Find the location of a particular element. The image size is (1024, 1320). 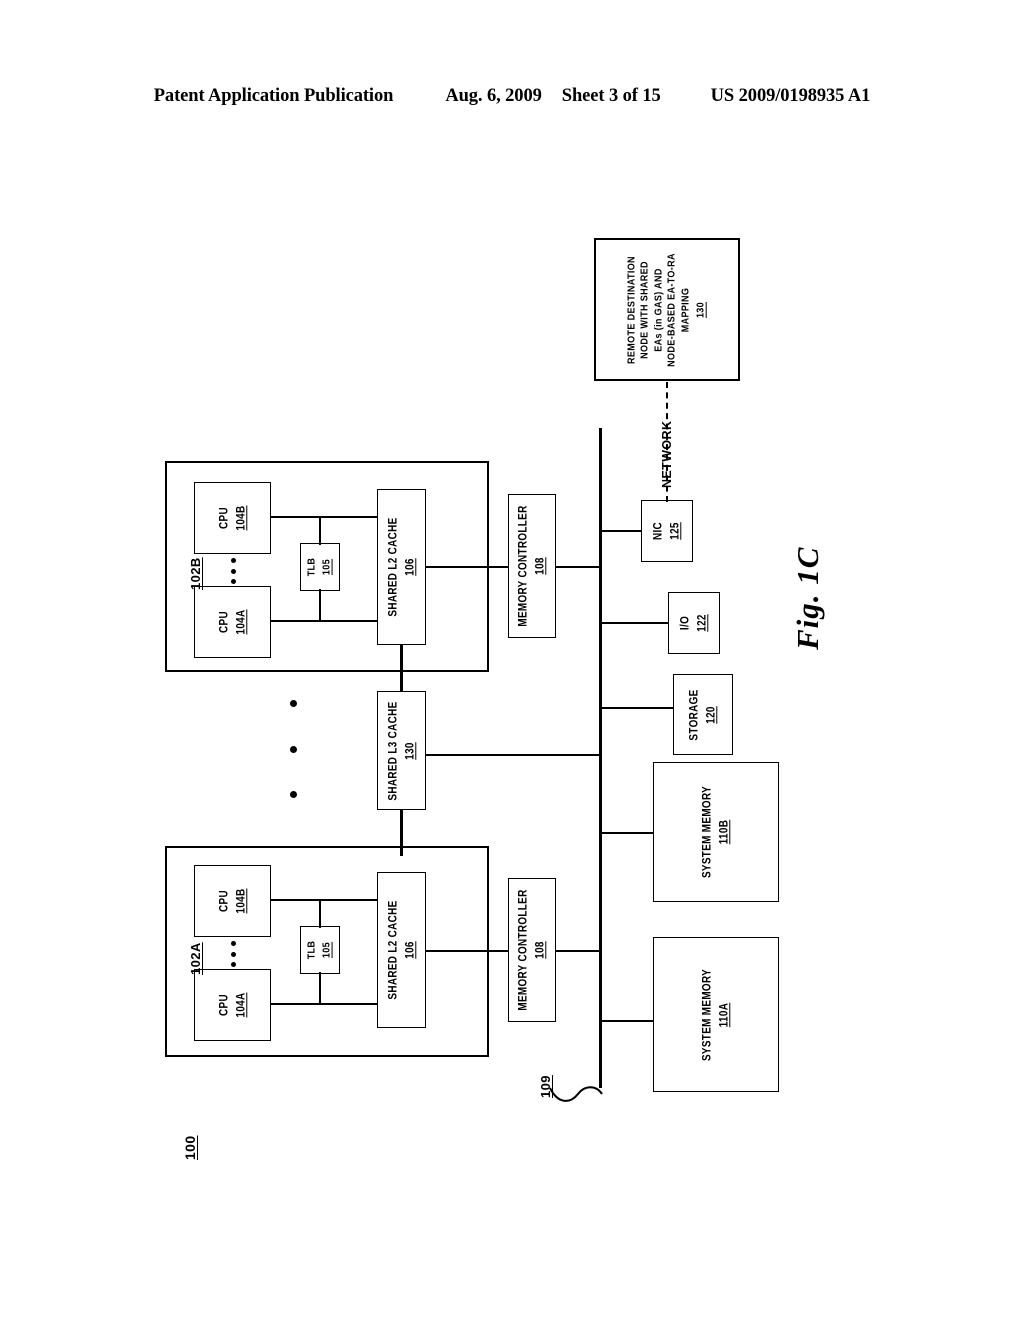

cpu-ellipsis-102b is located at coordinates (233, 571).